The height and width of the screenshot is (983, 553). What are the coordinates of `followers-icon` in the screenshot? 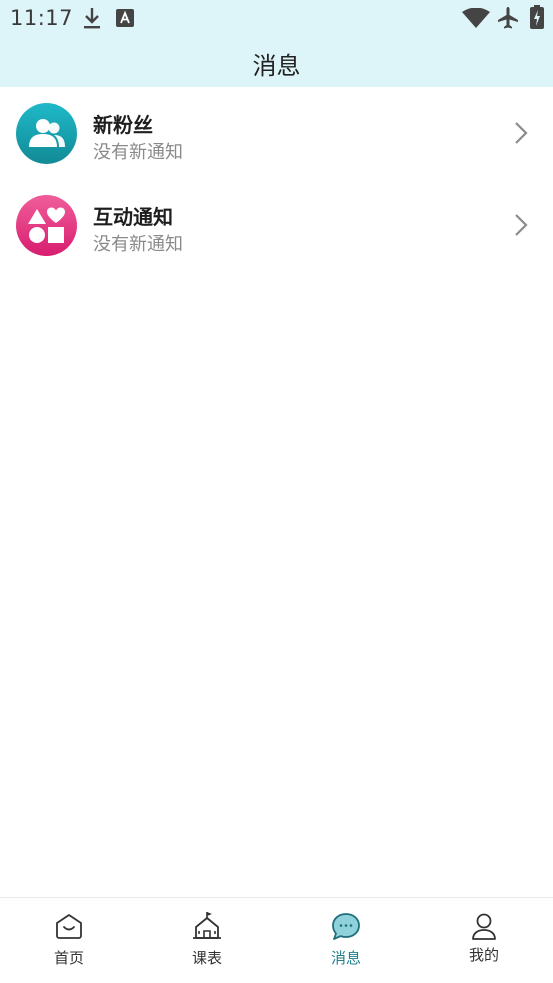 It's located at (46, 133).